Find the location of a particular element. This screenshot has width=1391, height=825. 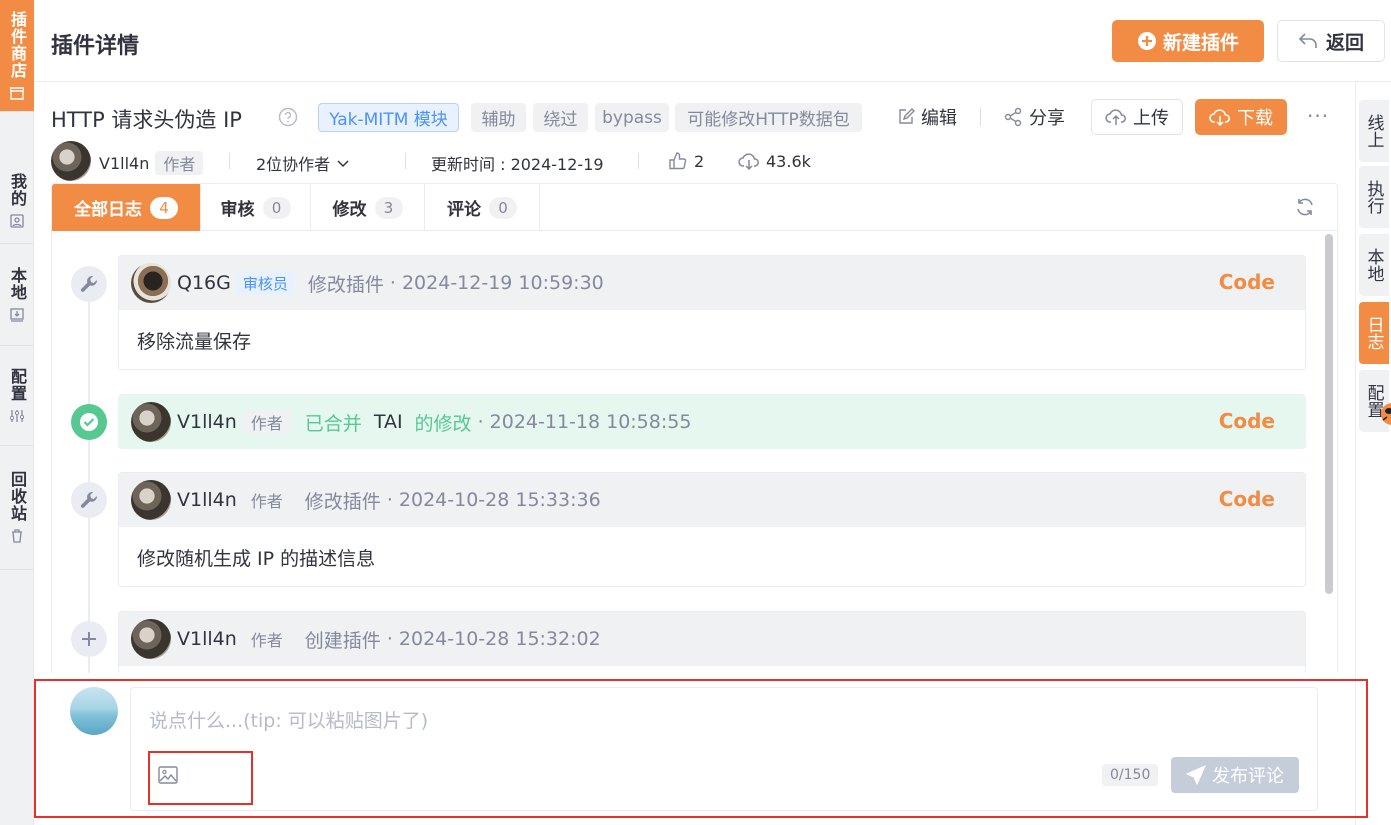

nav-item-label: 插件商店 is located at coordinates (17, 44).